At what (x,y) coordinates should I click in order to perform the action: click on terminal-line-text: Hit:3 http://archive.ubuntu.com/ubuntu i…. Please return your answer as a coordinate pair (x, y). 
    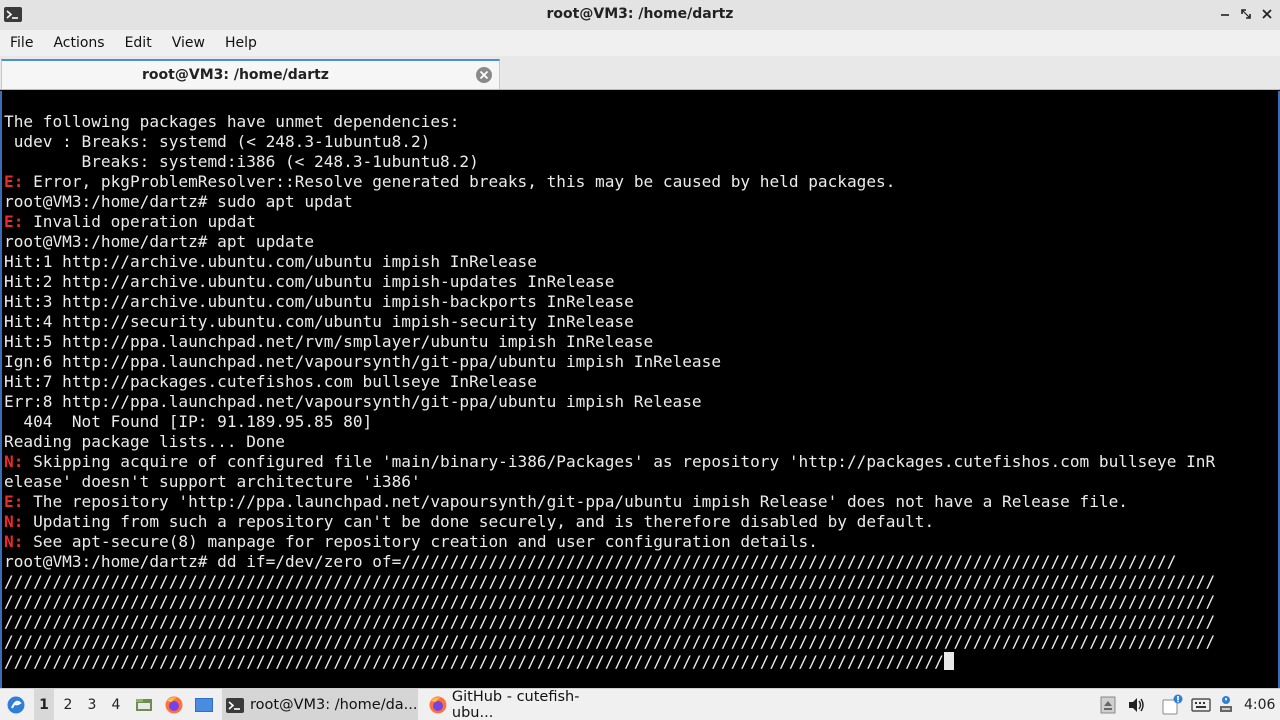
    Looking at the image, I should click on (319, 301).